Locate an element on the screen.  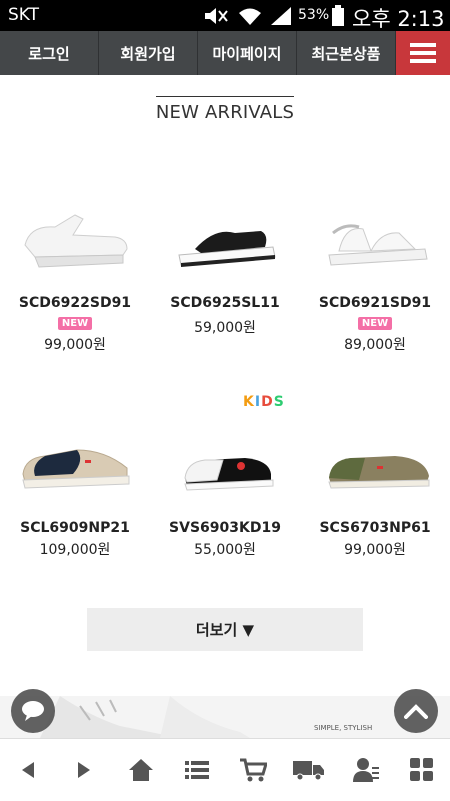
cart-button is located at coordinates (253, 770).